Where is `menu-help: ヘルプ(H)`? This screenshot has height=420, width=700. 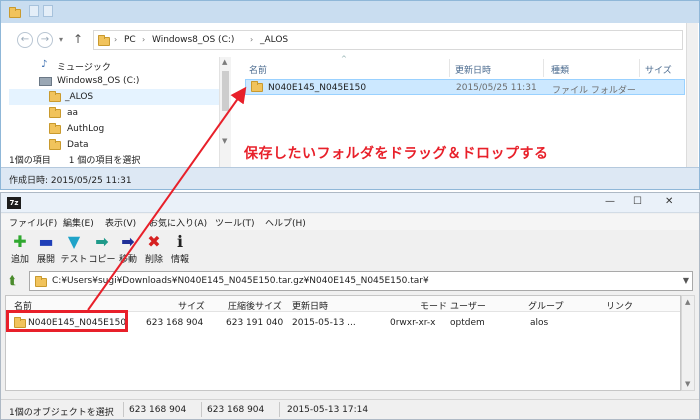
menu-help: ヘルプ(H) is located at coordinates (285, 222).